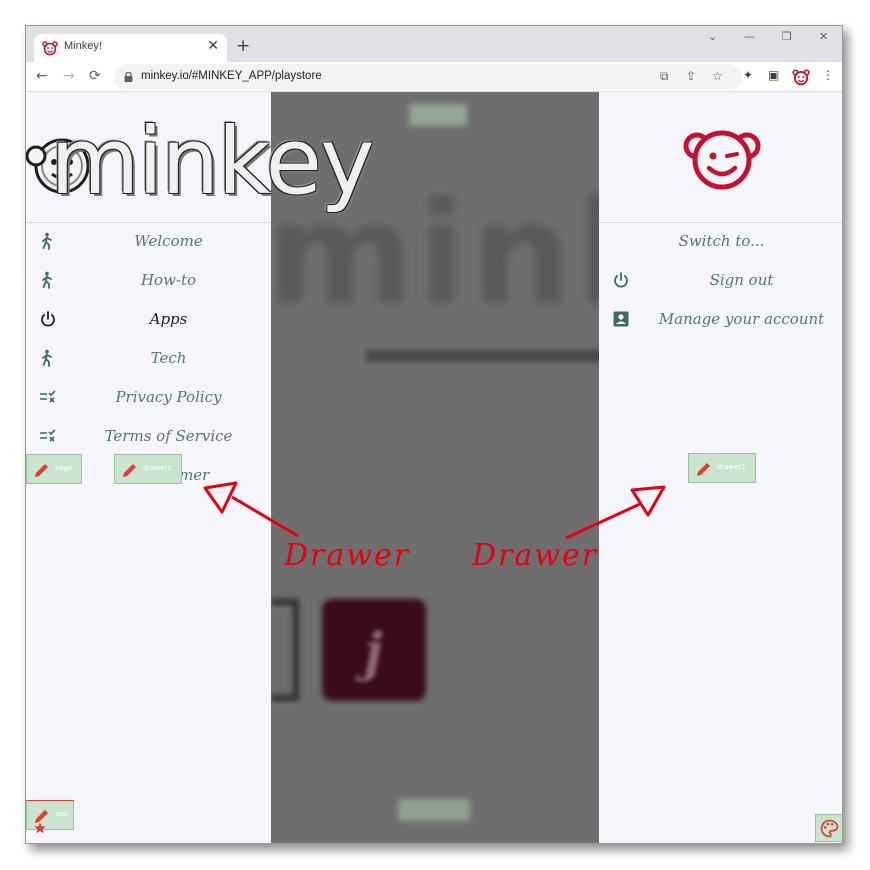  Describe the element at coordinates (773, 75) in the screenshot. I see `side-panel-icon: ▣` at that location.